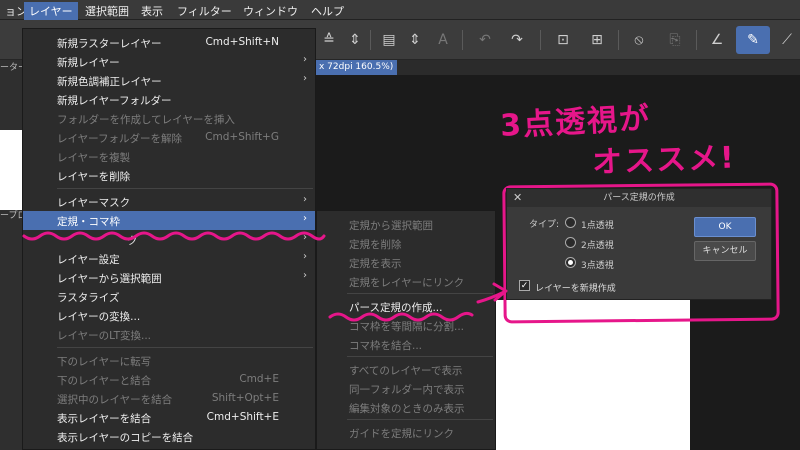 The image size is (800, 450). What do you see at coordinates (169, 42) in the screenshot?
I see `menu-item-new-raster-layer: 新規ラスターレイヤー Cmd+Shift+N` at bounding box center [169, 42].